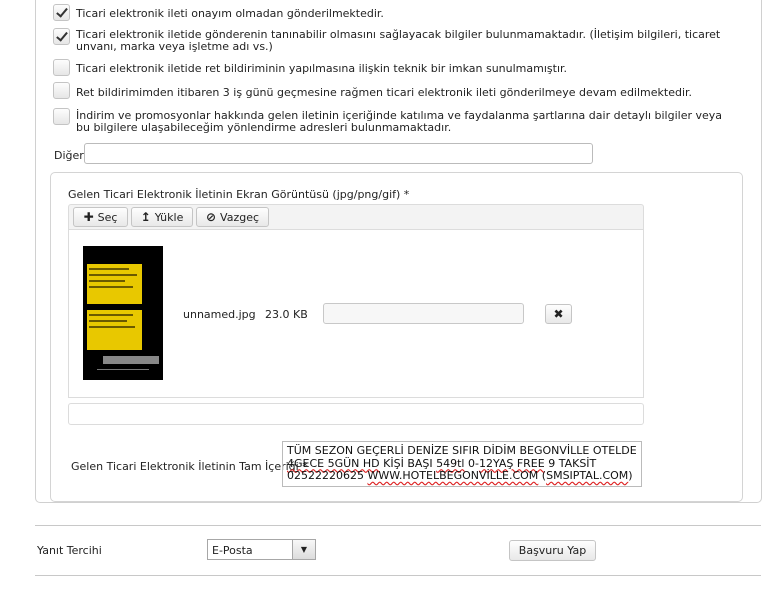 This screenshot has width=782, height=591. What do you see at coordinates (61, 12) in the screenshot?
I see `checkbox-unconsented` at bounding box center [61, 12].